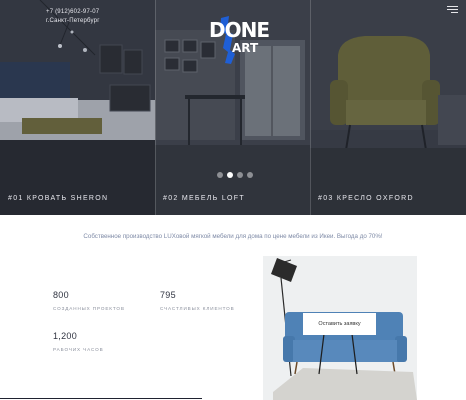  I want to click on logo-text-done: DONE, so click(239, 30).